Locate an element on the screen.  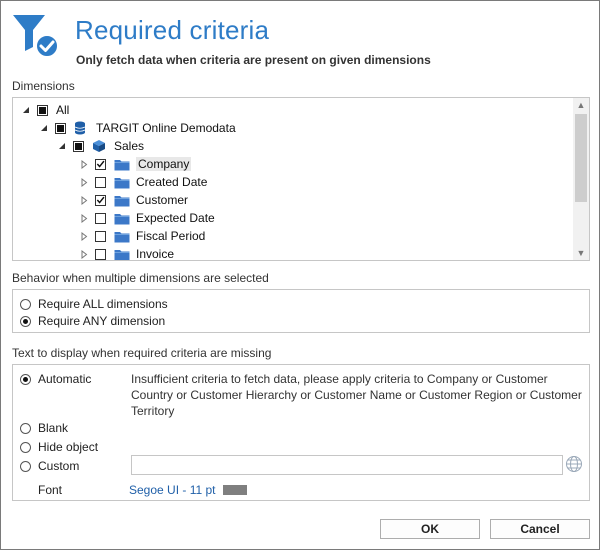
tree-node: Fiscal Period is located at coordinates (142, 236).